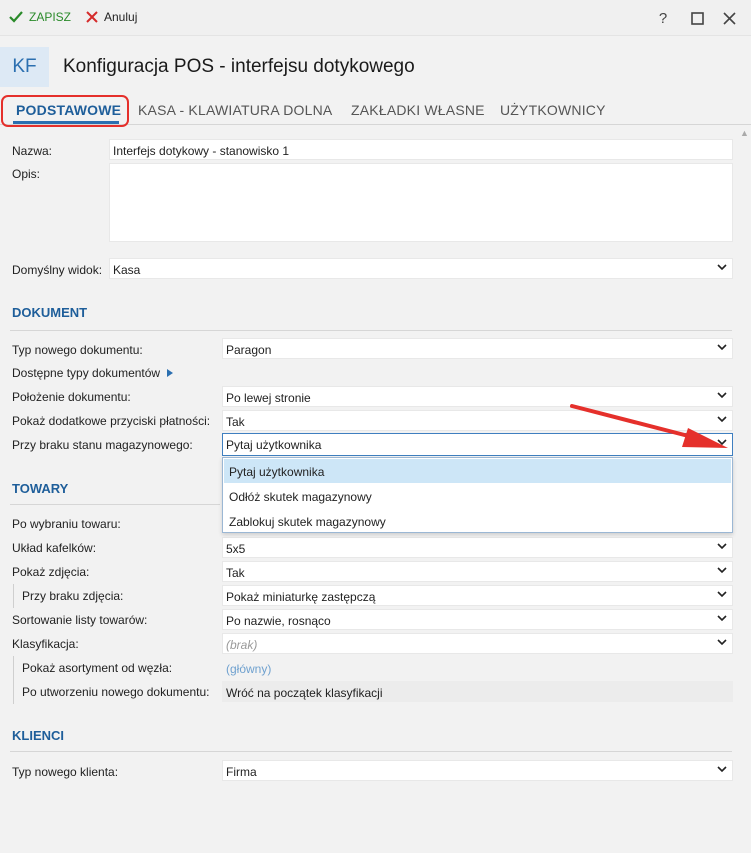  Describe the element at coordinates (86, 373) in the screenshot. I see `available-doc-types-label: Dostępne typy dokumentów` at that location.